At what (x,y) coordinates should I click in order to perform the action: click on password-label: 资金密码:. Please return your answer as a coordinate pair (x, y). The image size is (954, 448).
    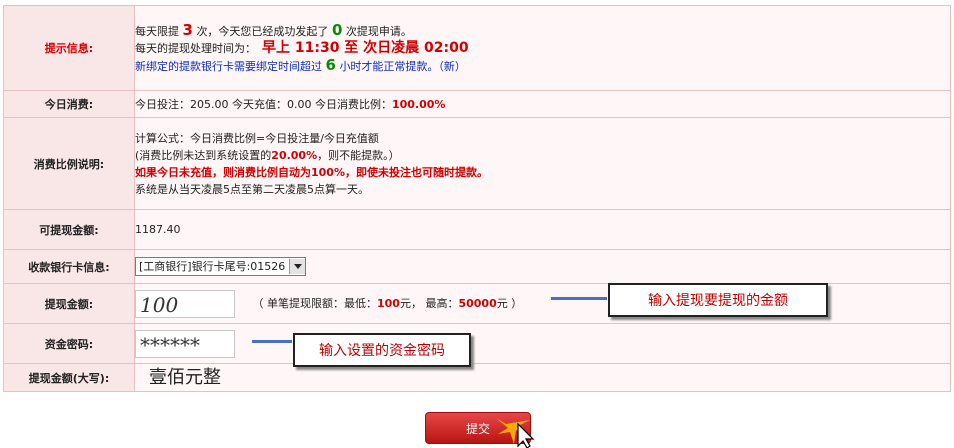
    Looking at the image, I should click on (69, 343).